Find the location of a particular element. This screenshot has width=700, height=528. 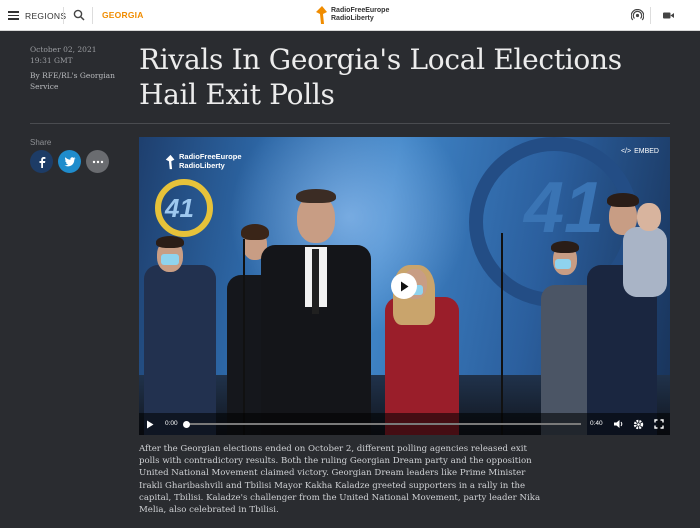

party-number: 41 is located at coordinates (179, 208).